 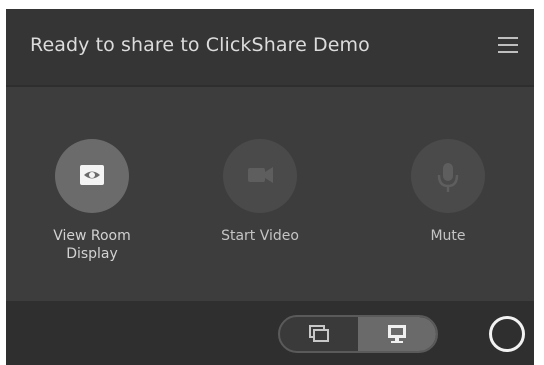 I want to click on eye-screen-icon, so click(x=92, y=175).